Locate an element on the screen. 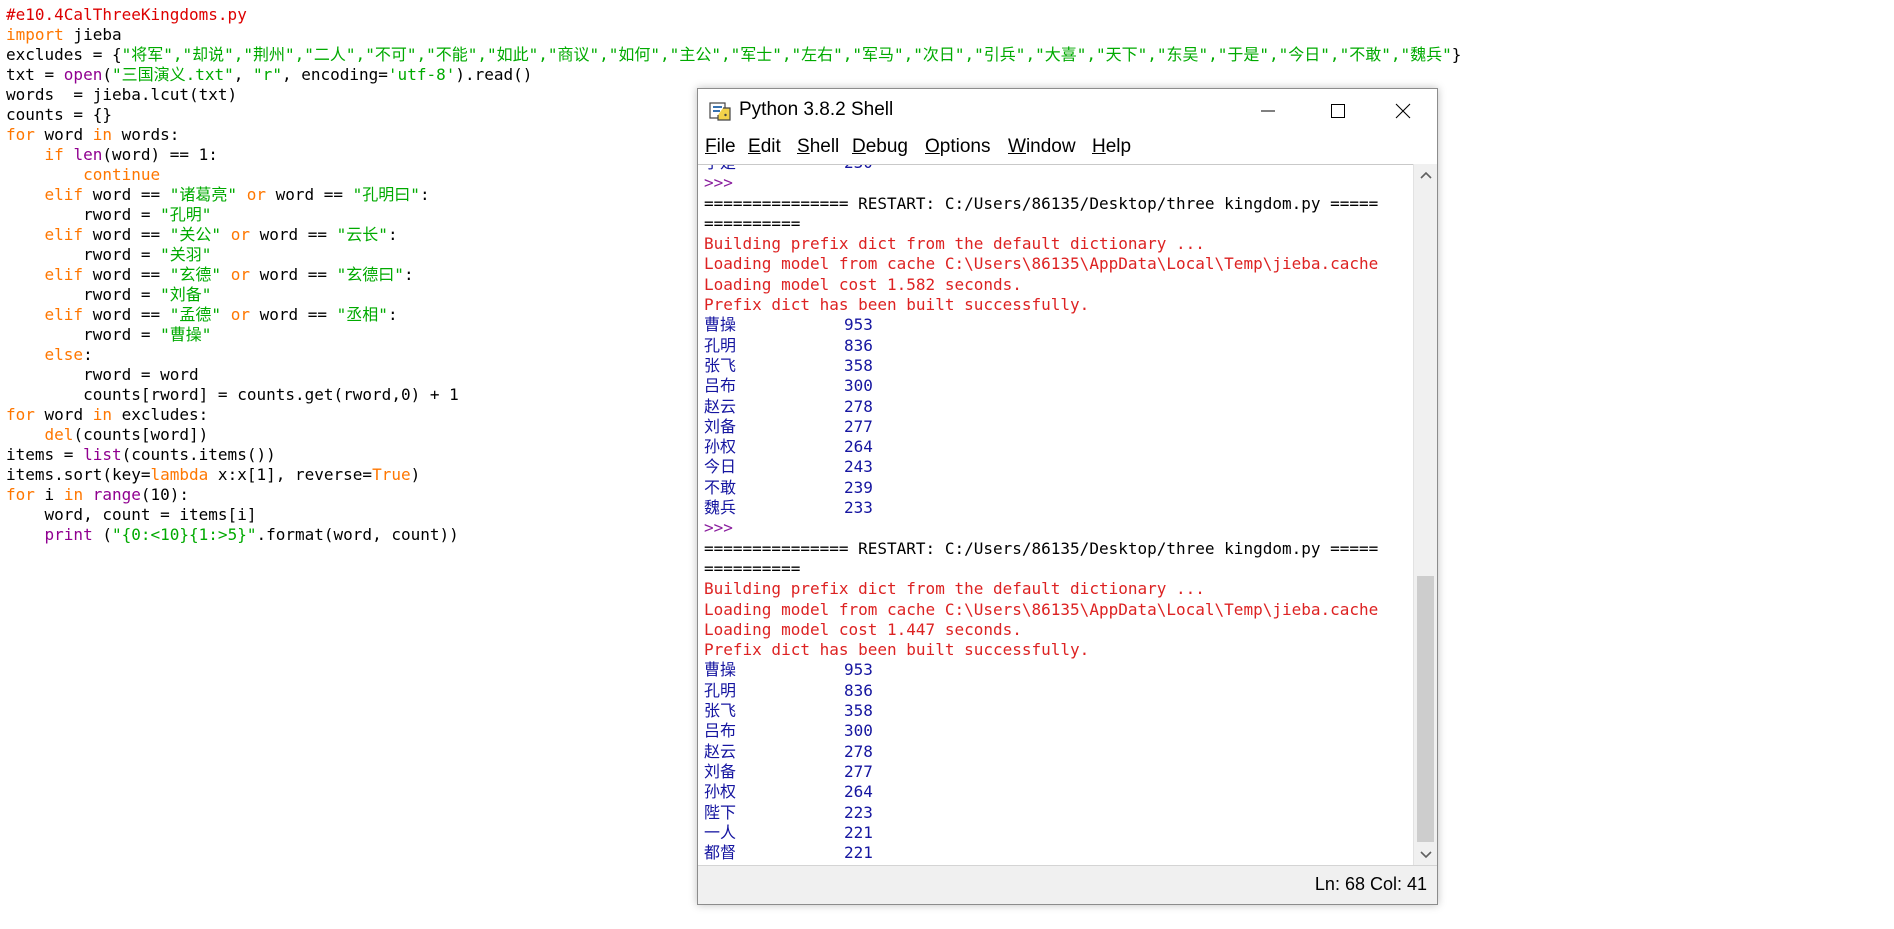  menu-help: Help is located at coordinates (1111, 147).